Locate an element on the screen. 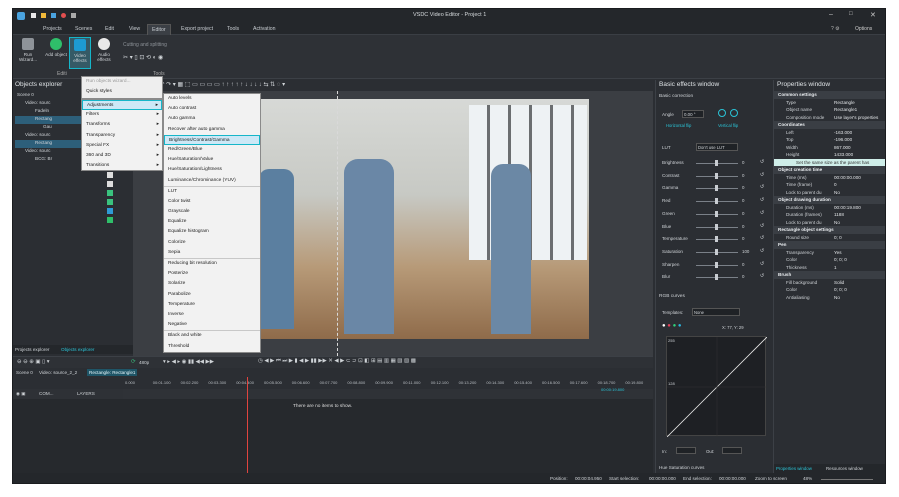 The width and height of the screenshot is (899, 497). property-row: Duration (frames) 1188 is located at coordinates (829, 215).